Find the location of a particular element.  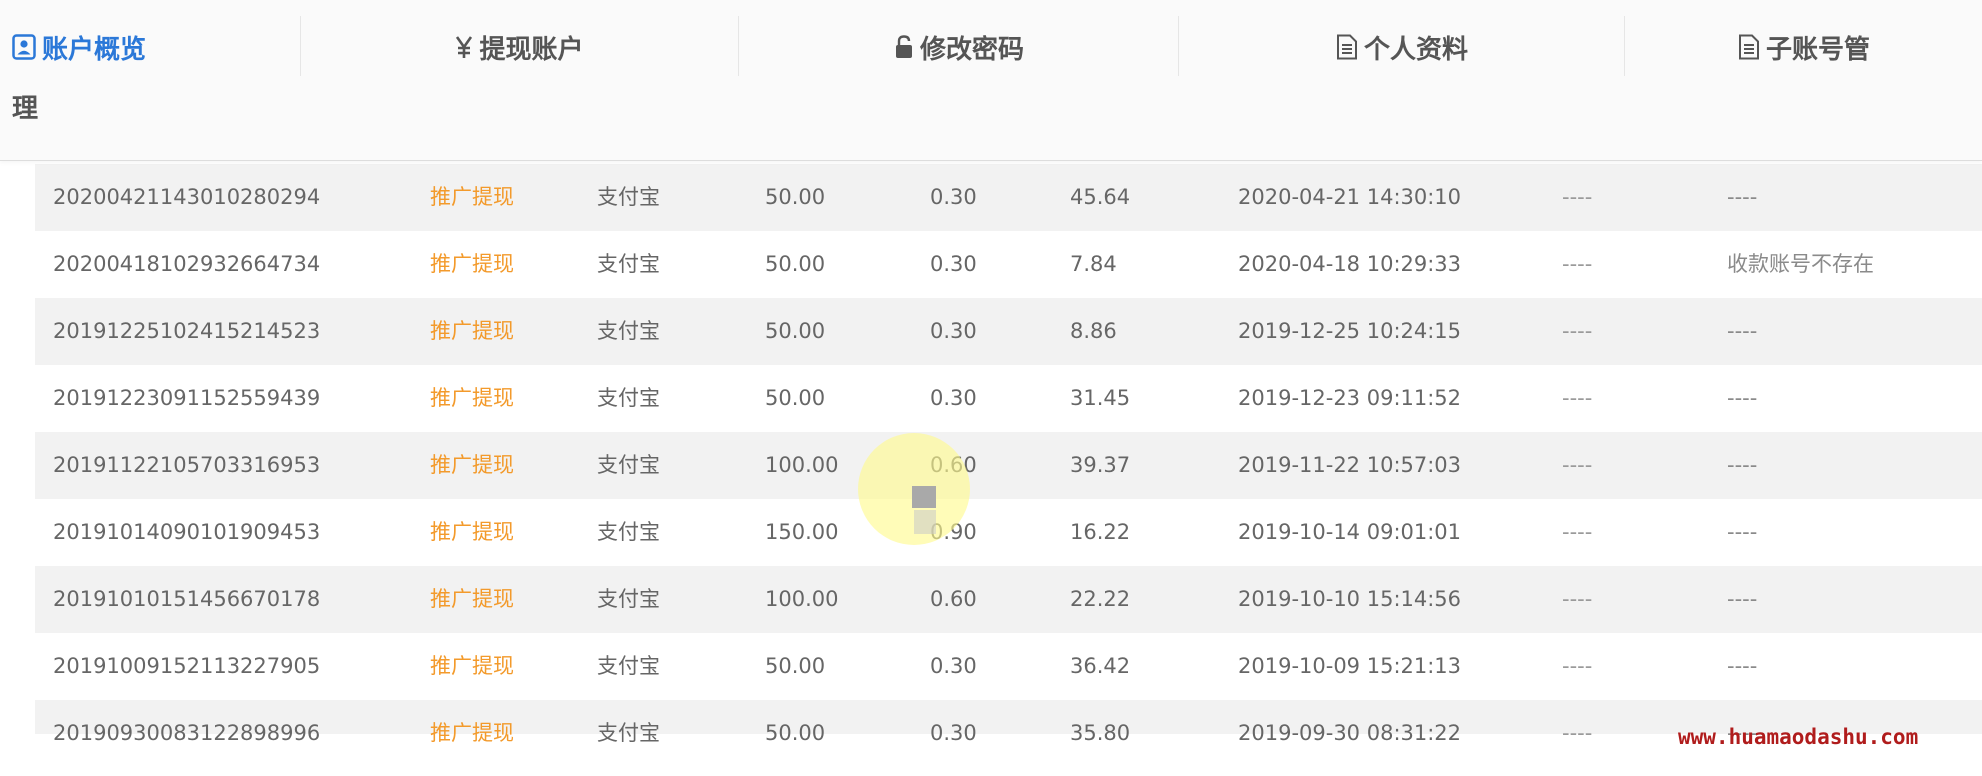

withdraw-time: 2019-12-23 09:11:52 is located at coordinates (1350, 398).